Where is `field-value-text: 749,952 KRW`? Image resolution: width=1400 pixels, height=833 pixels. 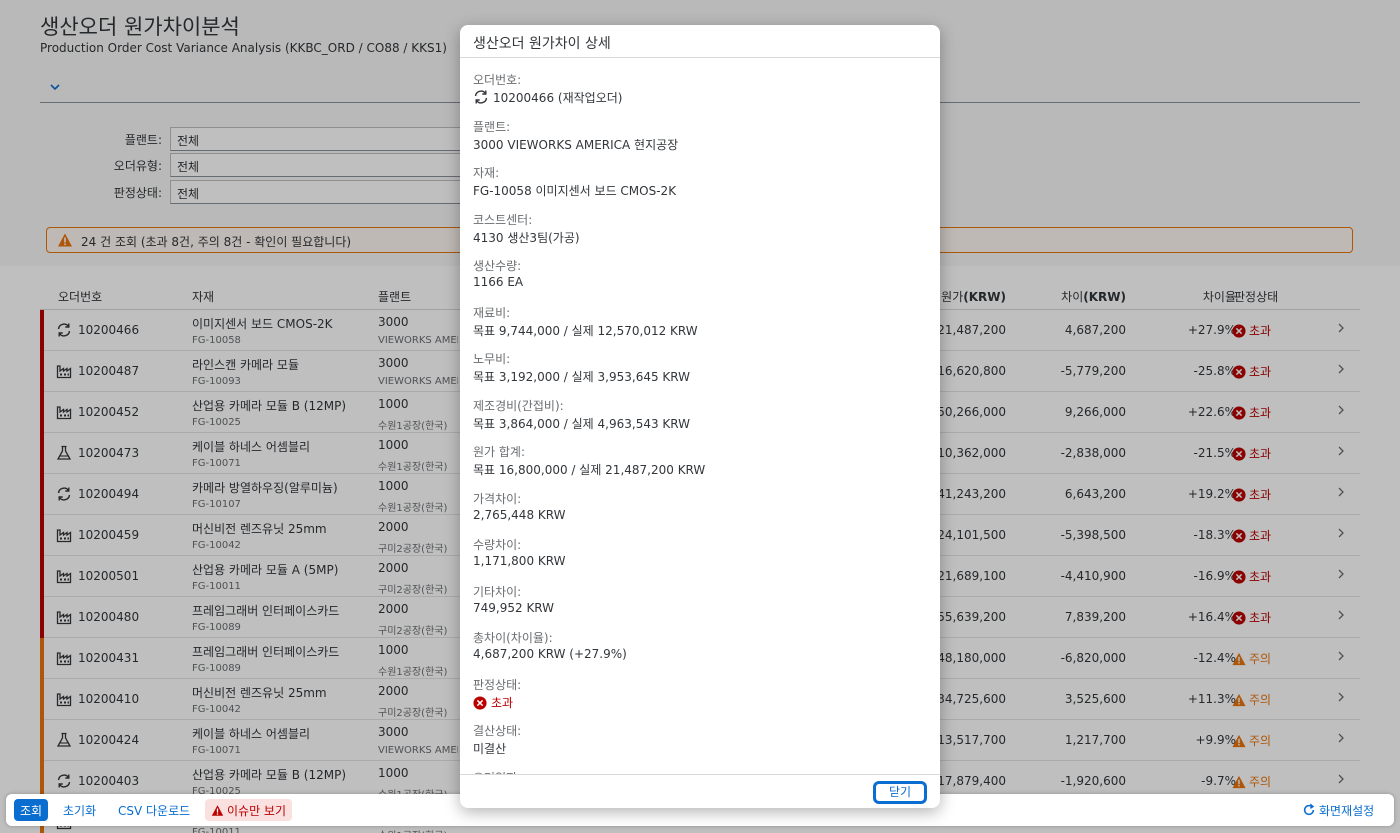 field-value-text: 749,952 KRW is located at coordinates (514, 607).